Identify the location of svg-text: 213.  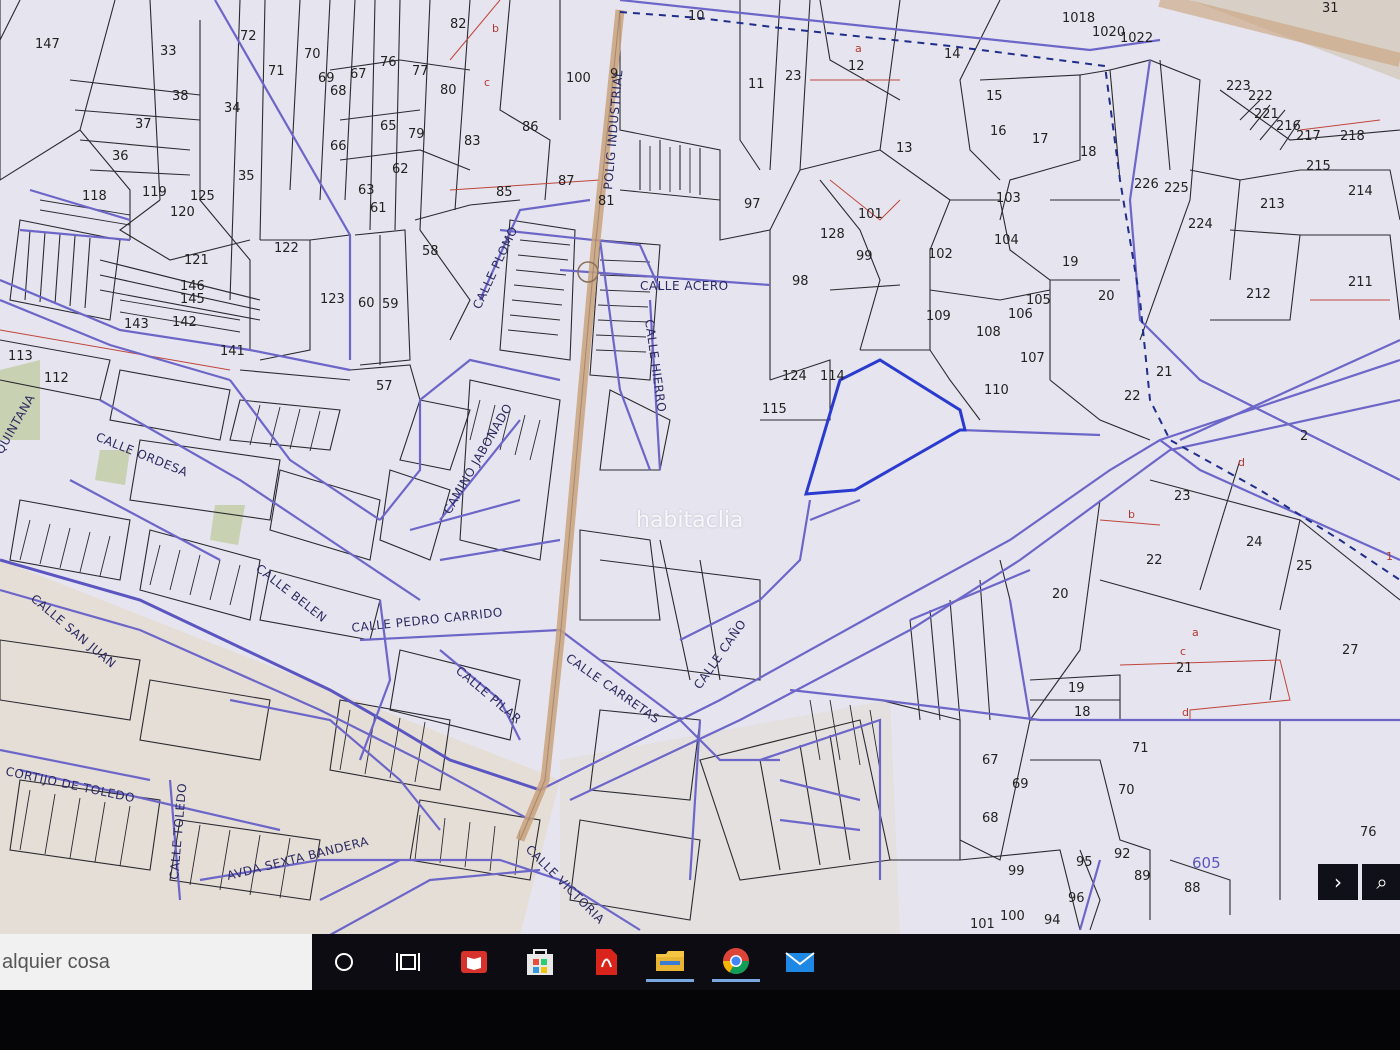
(1272, 204).